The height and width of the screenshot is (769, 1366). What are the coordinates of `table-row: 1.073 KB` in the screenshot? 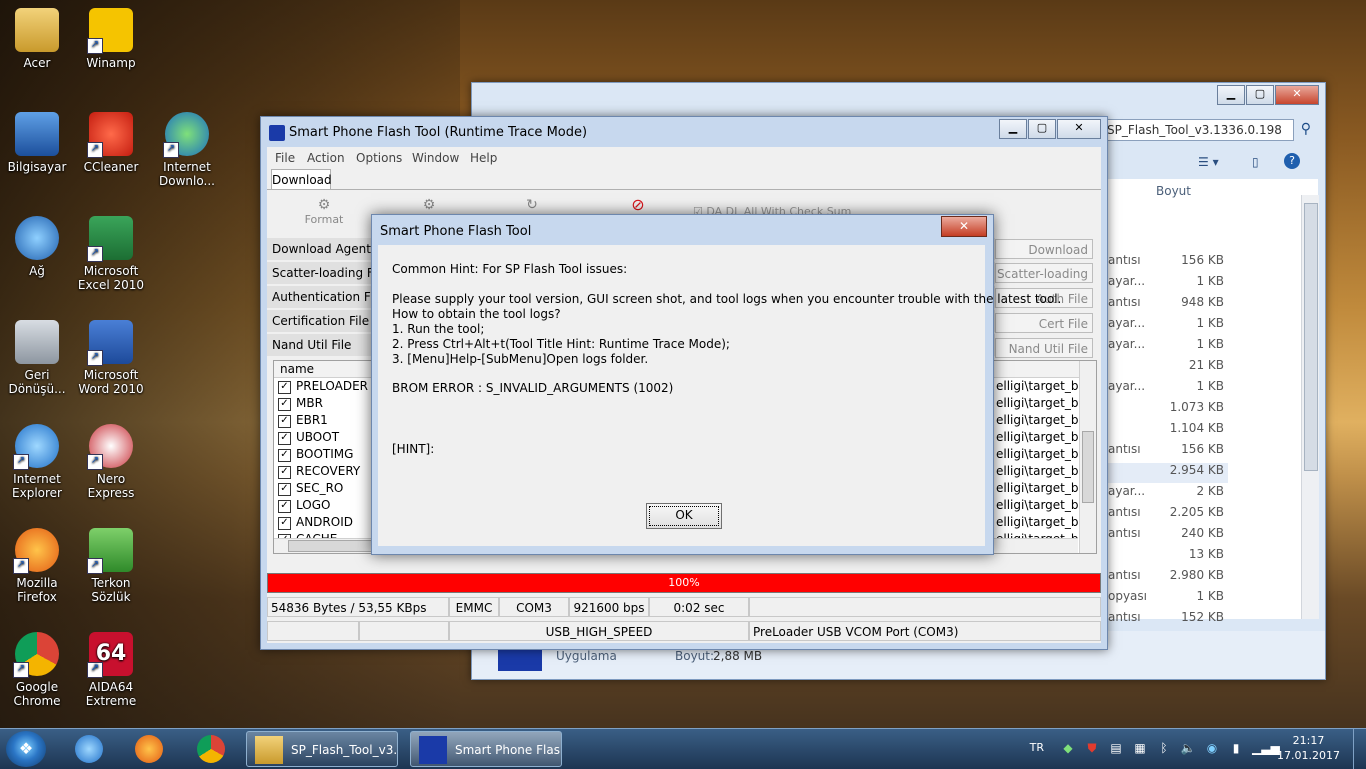 It's located at (1164, 410).